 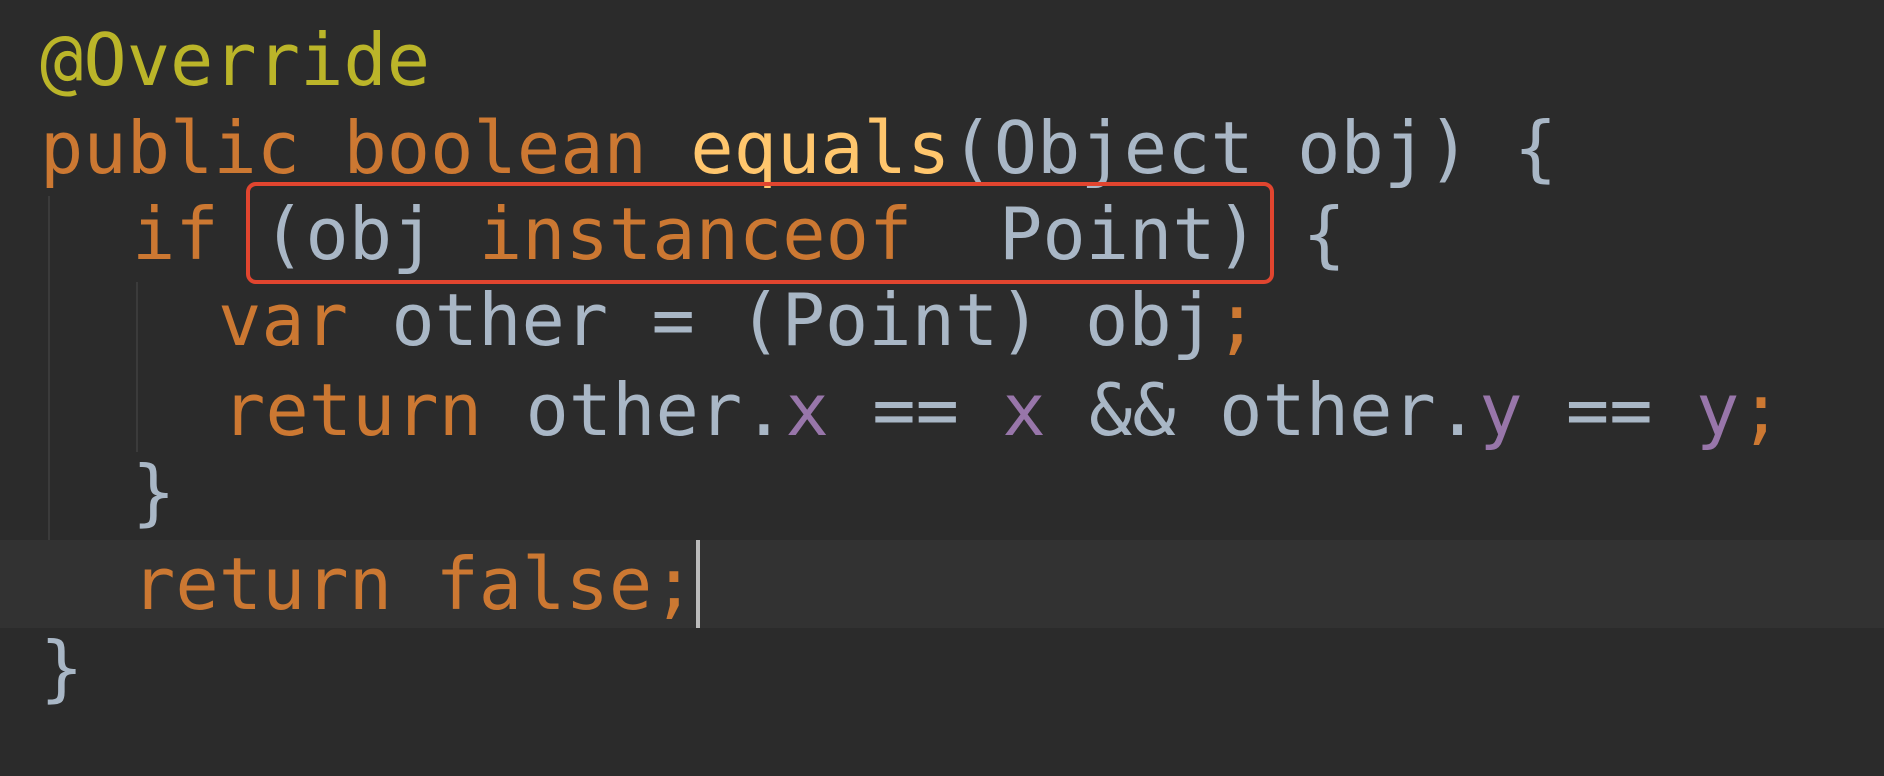 I want to click on assign-operator: =, so click(x=673, y=320).